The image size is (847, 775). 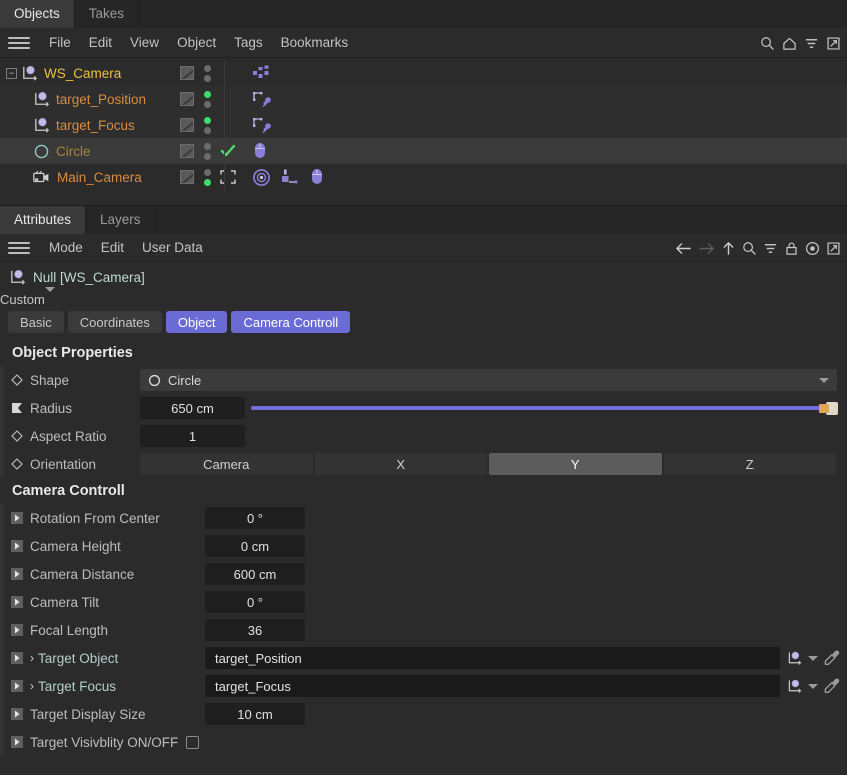 I want to click on orientation-option-y: Y, so click(x=575, y=464).